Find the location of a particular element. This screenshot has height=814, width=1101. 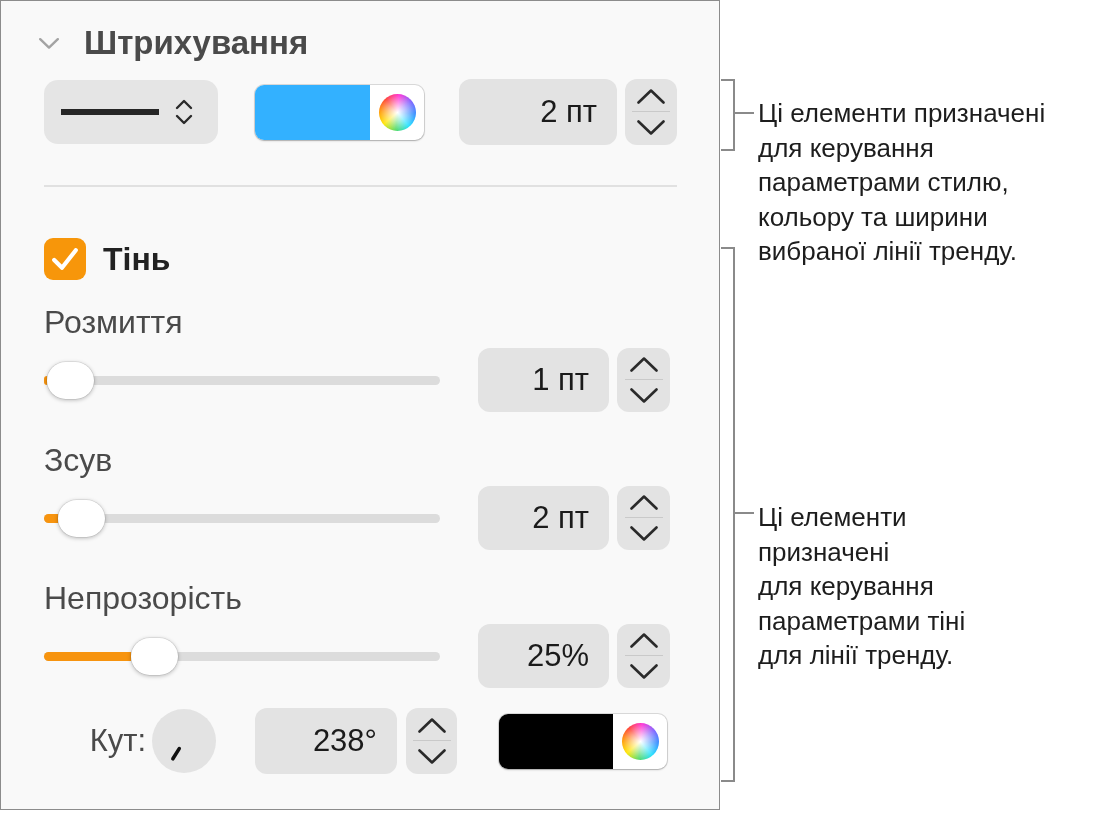

callout-text: Ці елементи призначені для керування параметрами стилю, кольору та ширини вибраної лінії тренду. is located at coordinates (902, 182).